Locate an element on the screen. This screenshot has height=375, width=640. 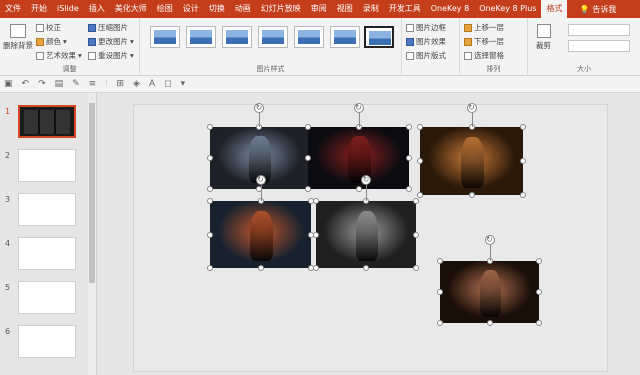
color-button: 颜色 ▾ is located at coordinates (51, 41).